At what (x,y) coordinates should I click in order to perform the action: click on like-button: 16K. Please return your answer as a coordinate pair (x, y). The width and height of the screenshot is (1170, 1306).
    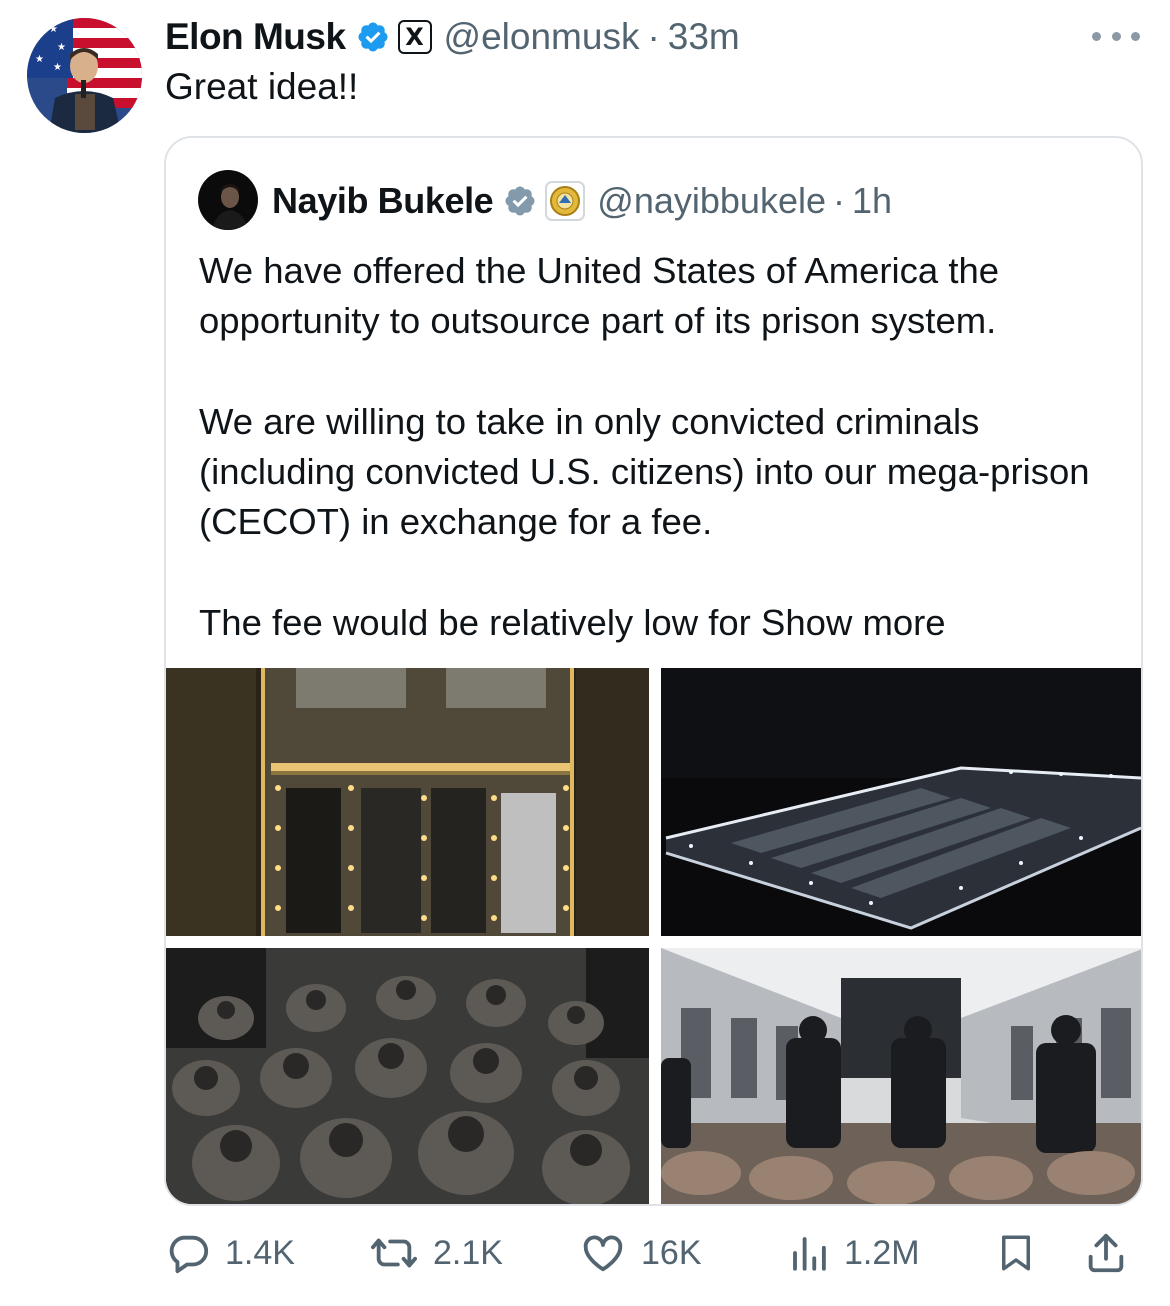
    Looking at the image, I should click on (640, 1253).